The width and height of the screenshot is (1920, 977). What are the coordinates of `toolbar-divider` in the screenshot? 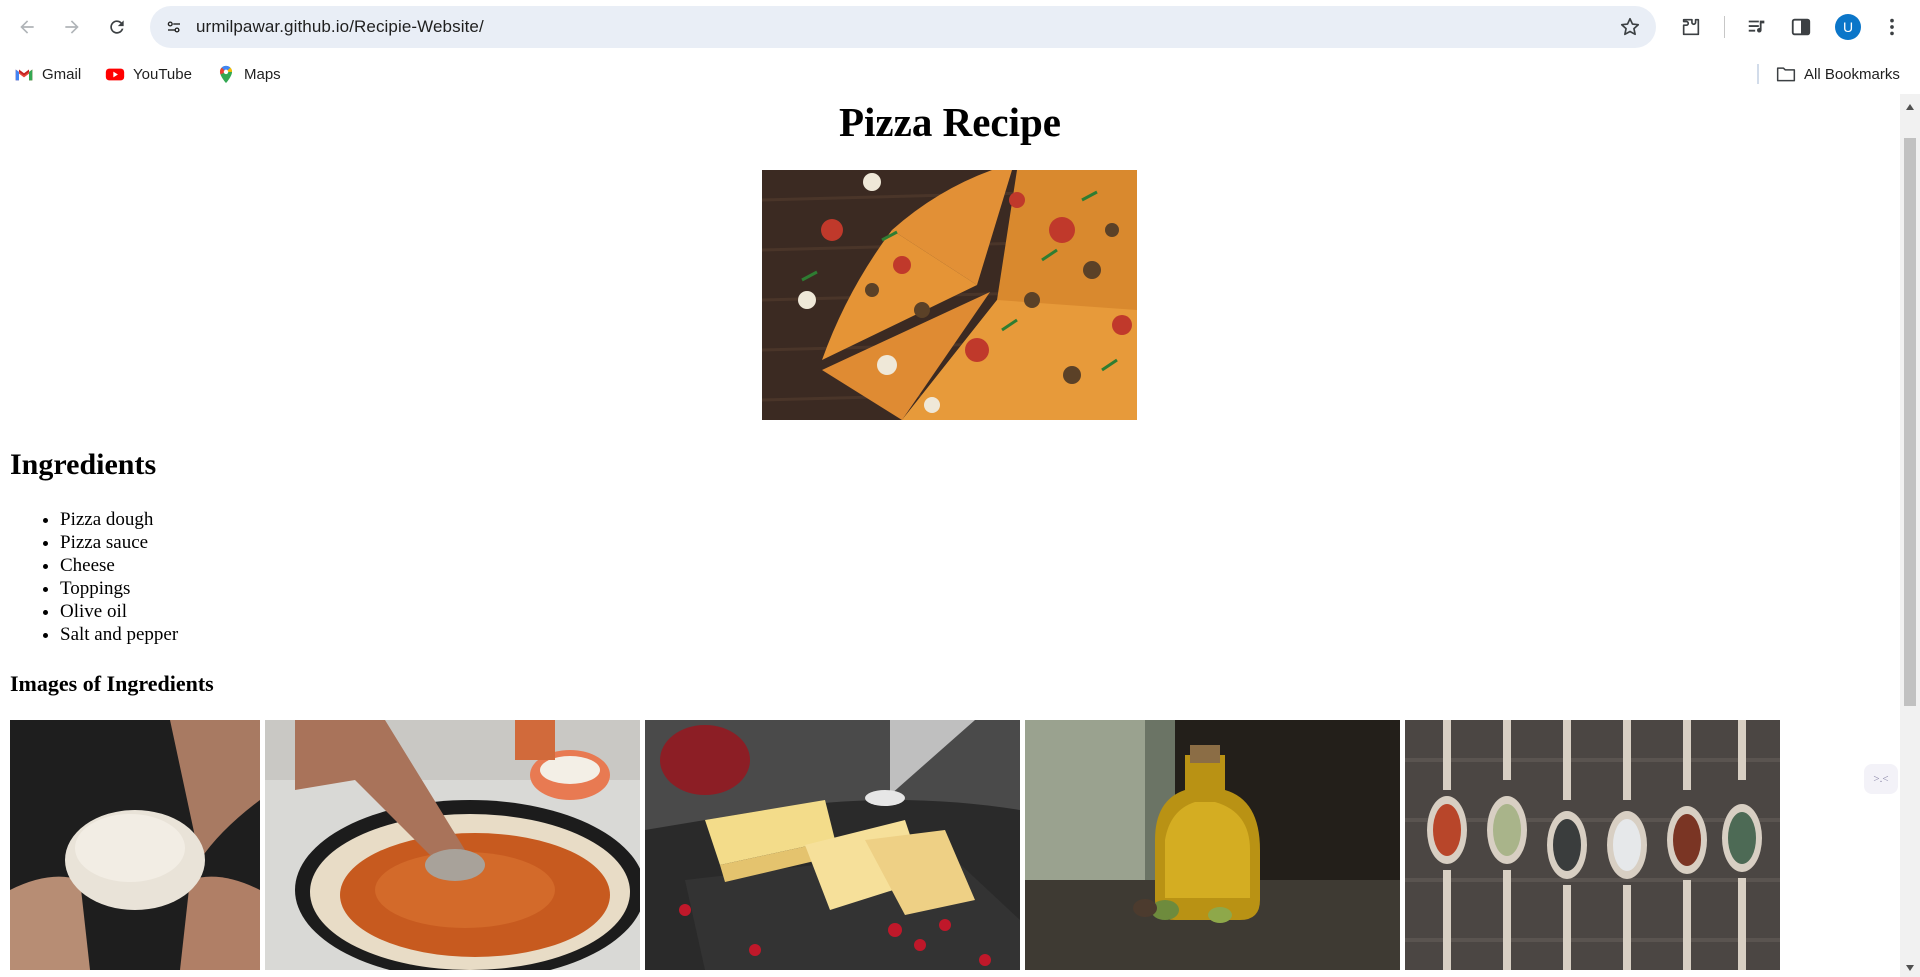 It's located at (1724, 27).